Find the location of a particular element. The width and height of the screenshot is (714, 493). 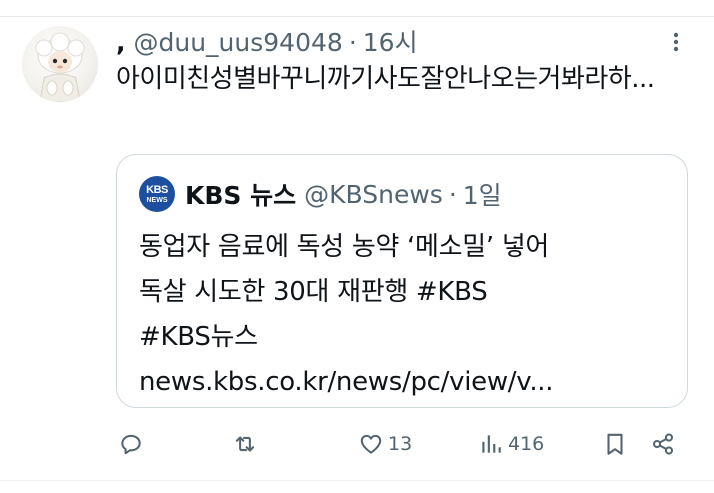

tweet-header: , @duu_uus94048 · 16시 is located at coordinates (267, 43).